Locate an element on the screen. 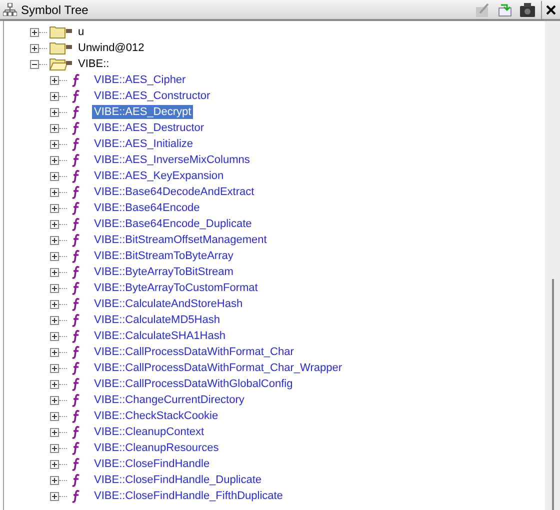 The width and height of the screenshot is (560, 510). open-folder-icon is located at coordinates (61, 64).